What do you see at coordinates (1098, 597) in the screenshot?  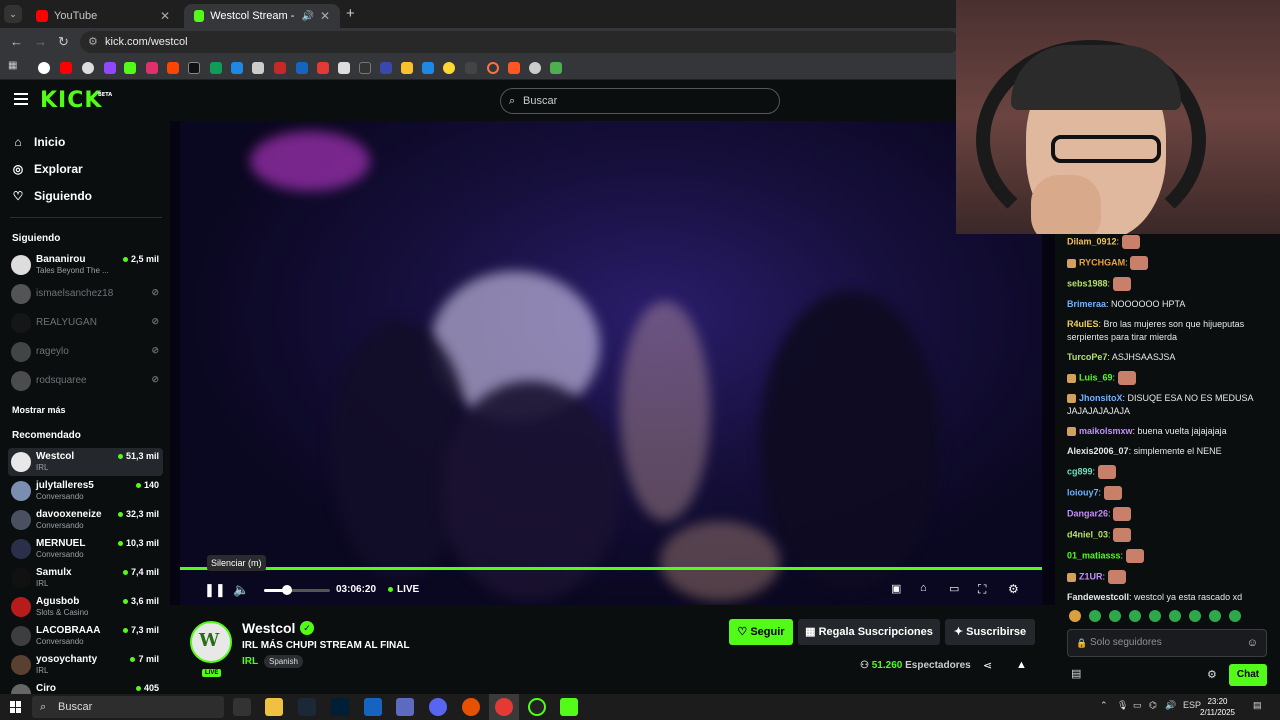 I see `chat-username: Fandewestcoll` at bounding box center [1098, 597].